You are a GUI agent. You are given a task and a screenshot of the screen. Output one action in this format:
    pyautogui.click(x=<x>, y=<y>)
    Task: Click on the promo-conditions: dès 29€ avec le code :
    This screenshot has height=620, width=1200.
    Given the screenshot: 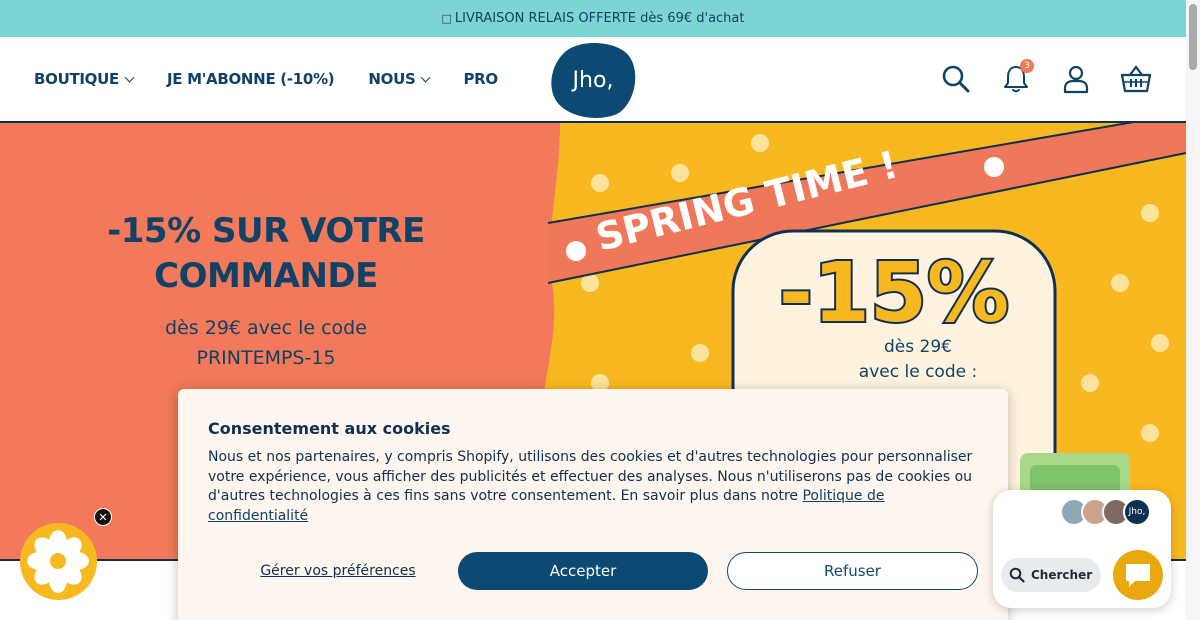 What is the action you would take?
    pyautogui.click(x=918, y=360)
    